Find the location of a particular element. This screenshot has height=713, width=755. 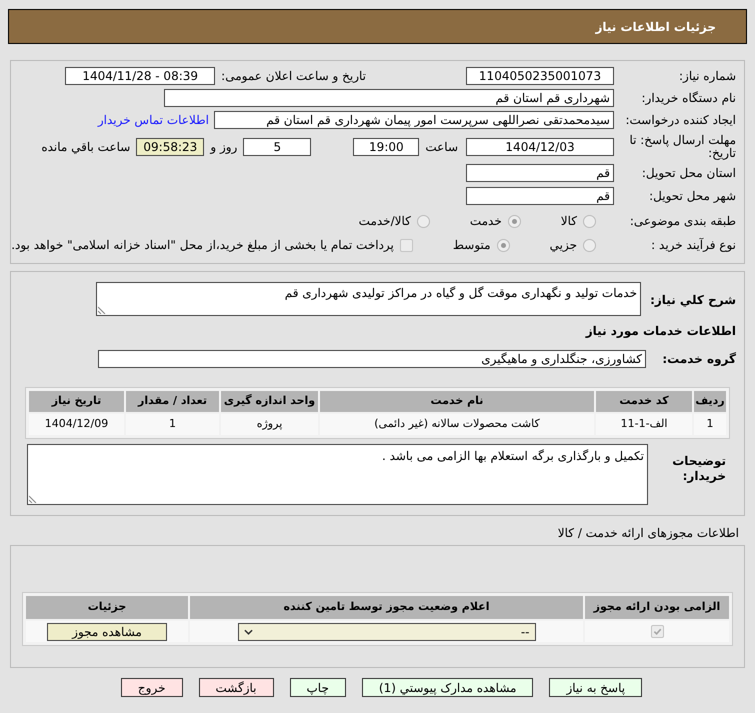

radio-label: کالا/خدمت is located at coordinates (384, 221).